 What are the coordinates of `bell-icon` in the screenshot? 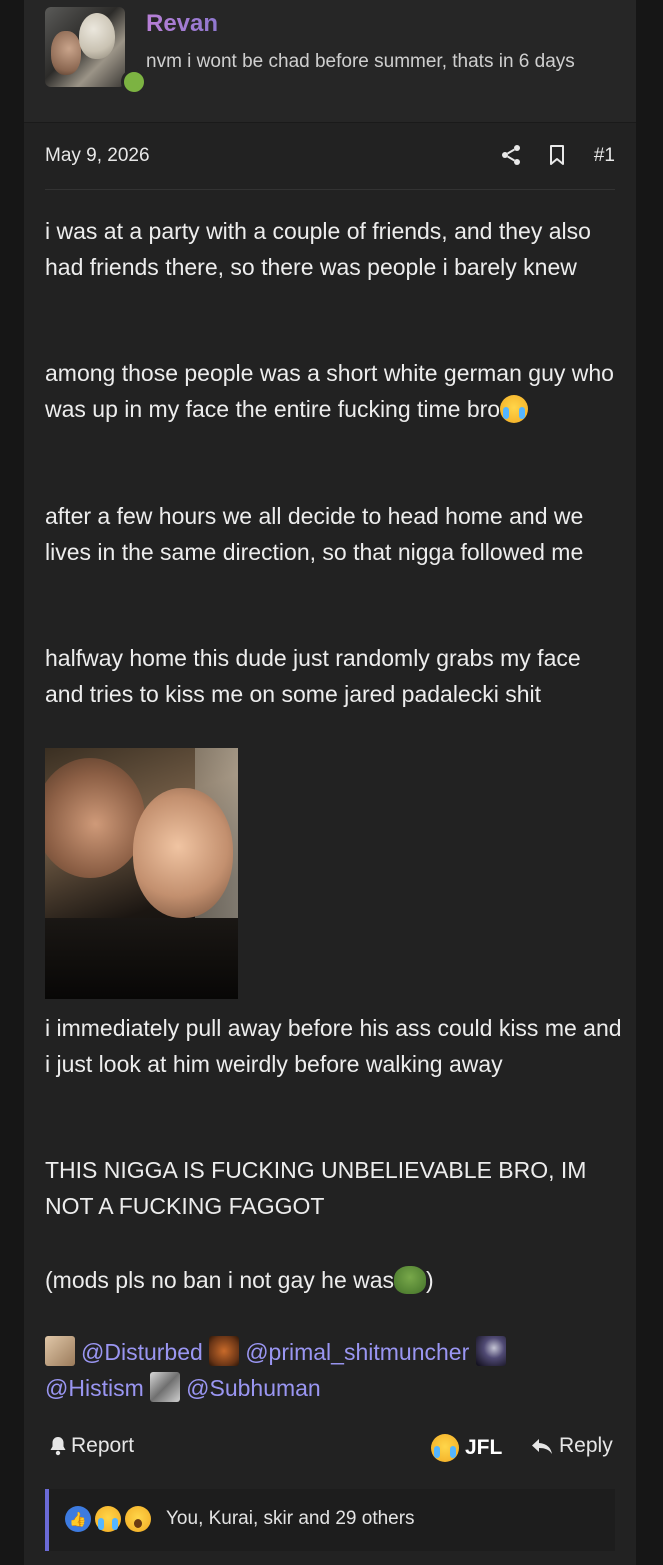 It's located at (58, 1446).